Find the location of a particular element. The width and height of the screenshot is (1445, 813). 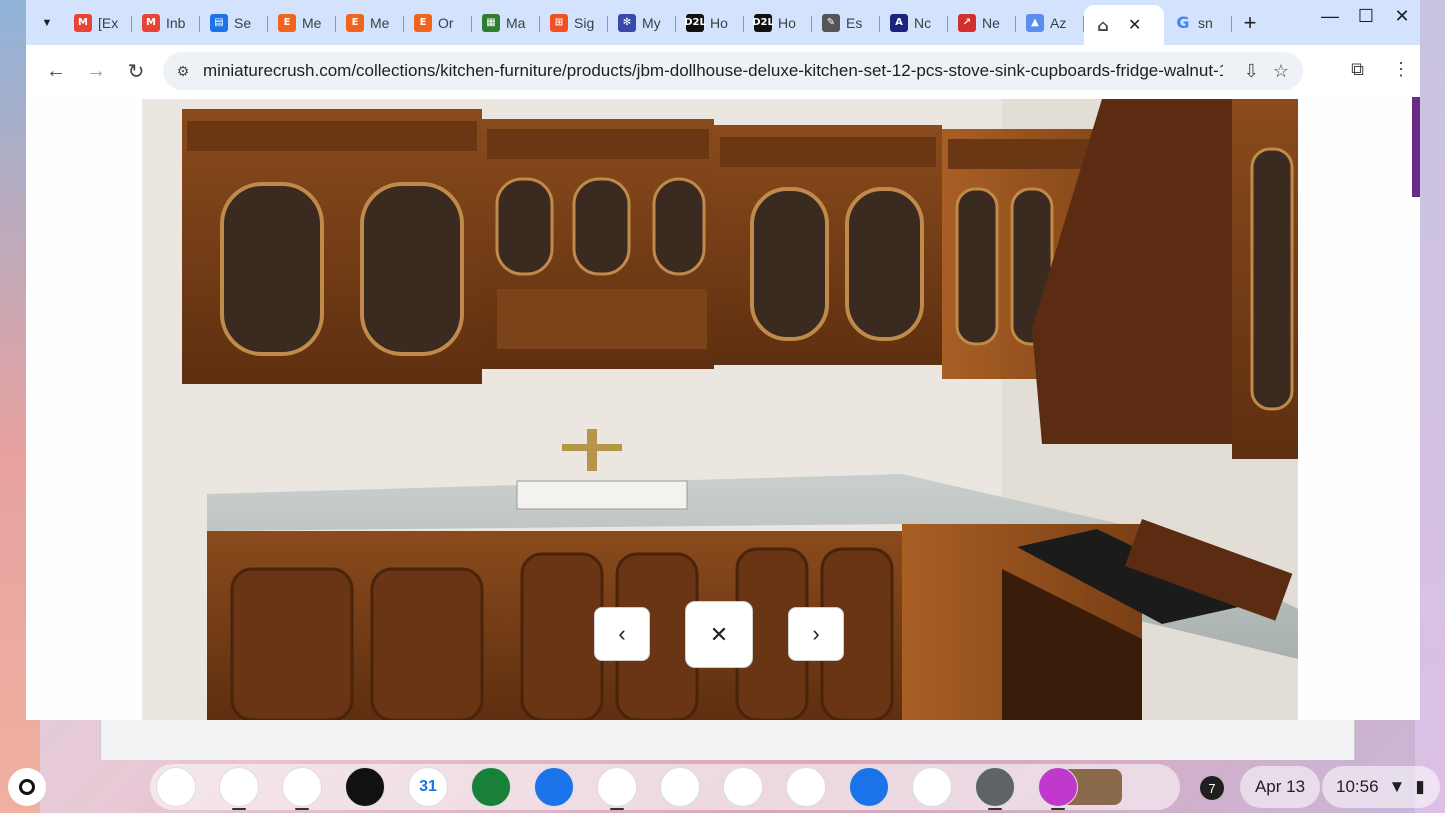

tab-label: [Ex is located at coordinates (108, 22).